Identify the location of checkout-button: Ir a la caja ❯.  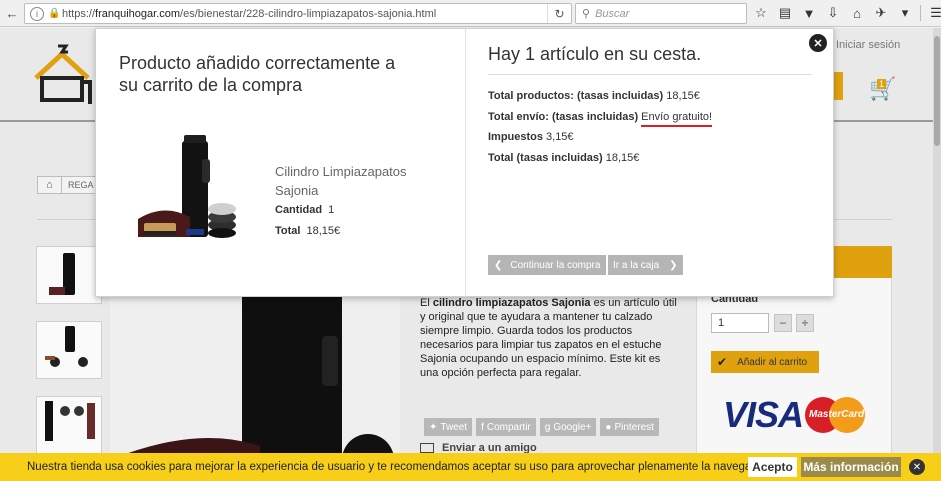
(645, 265).